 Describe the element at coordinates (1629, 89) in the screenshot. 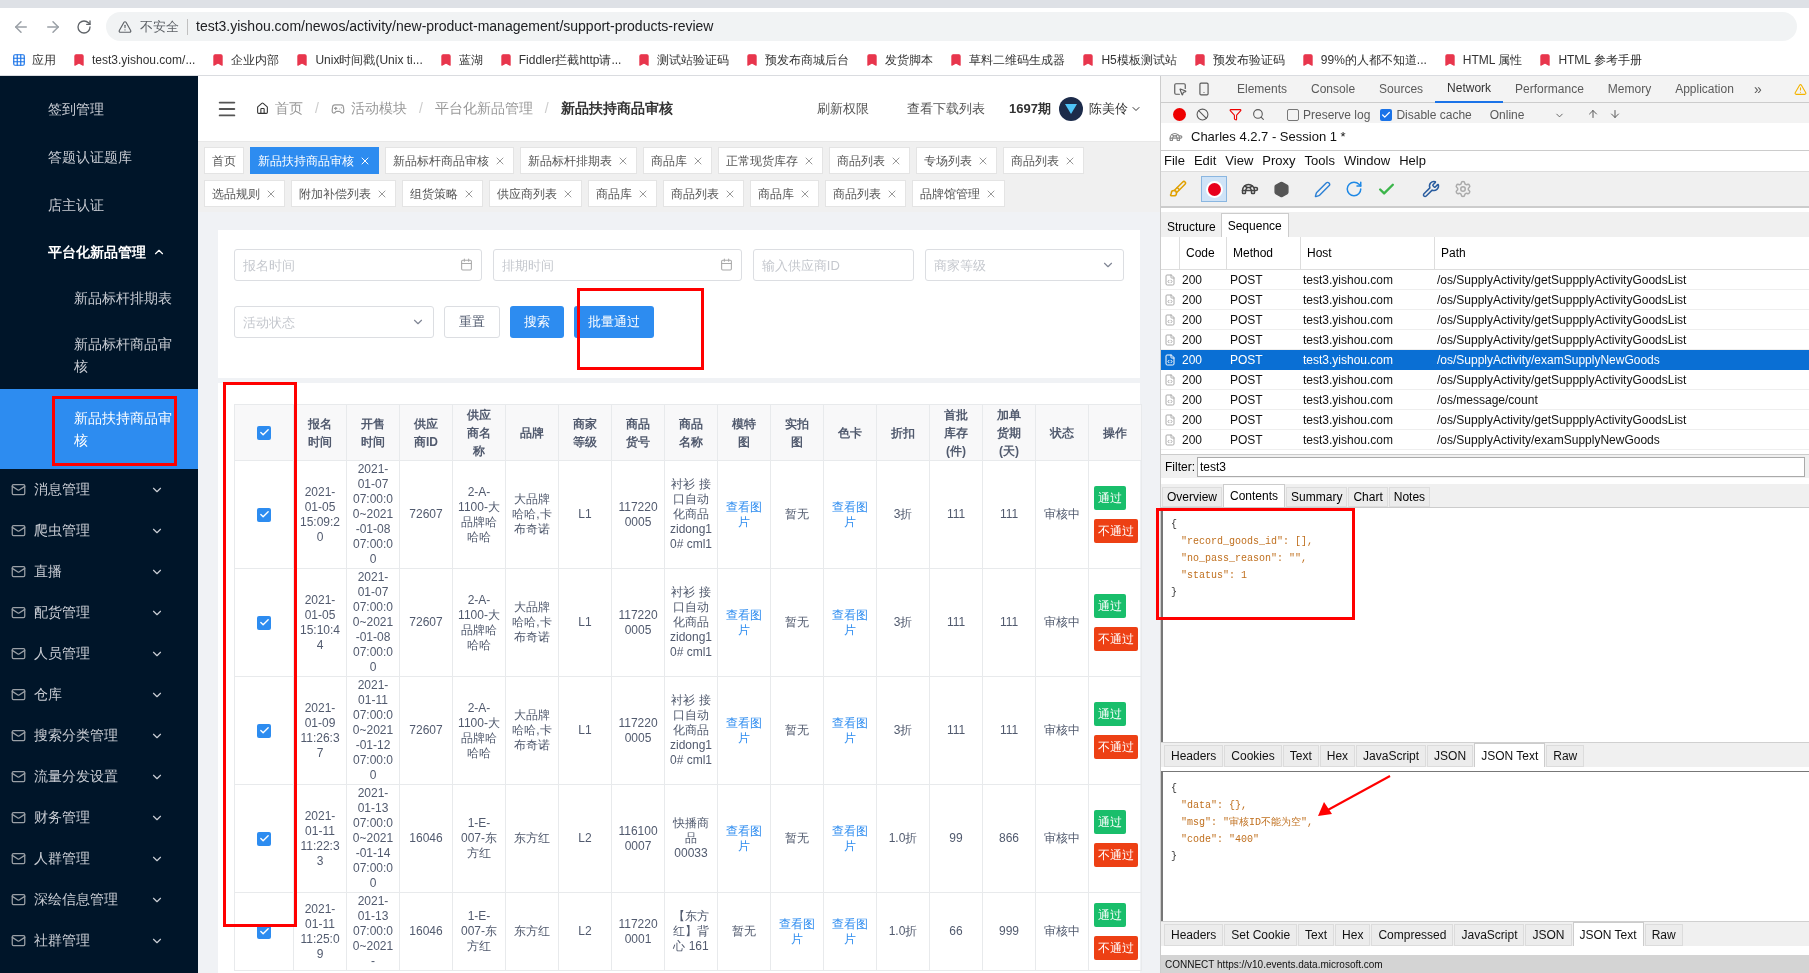

I see `devtools-tab: Memory` at that location.